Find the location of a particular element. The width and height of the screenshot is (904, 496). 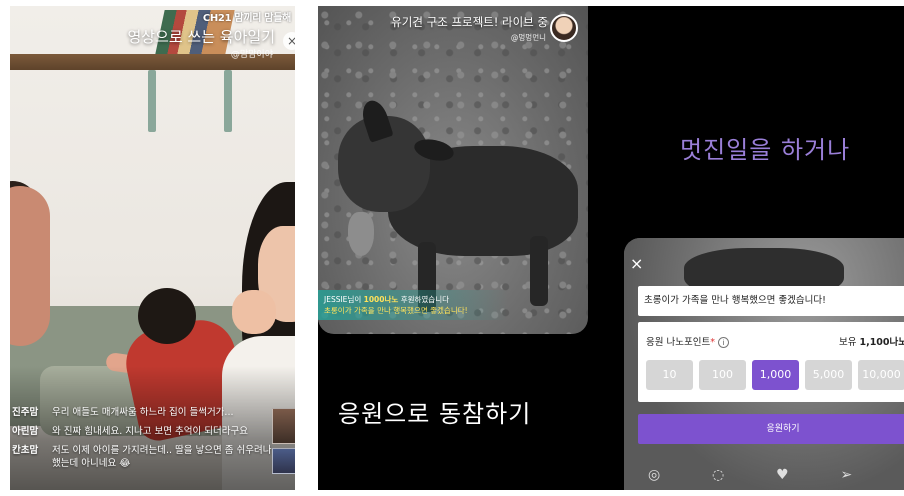

chat-message: 아린맘 와 진짜 힘내세요. 지나고 보면 추억이 되더라구요 is located at coordinates (143, 431).